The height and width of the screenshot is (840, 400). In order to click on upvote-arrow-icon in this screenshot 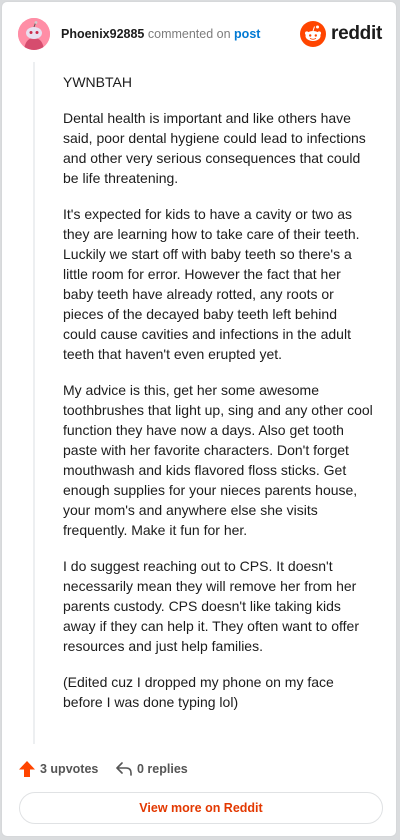, I will do `click(27, 769)`.